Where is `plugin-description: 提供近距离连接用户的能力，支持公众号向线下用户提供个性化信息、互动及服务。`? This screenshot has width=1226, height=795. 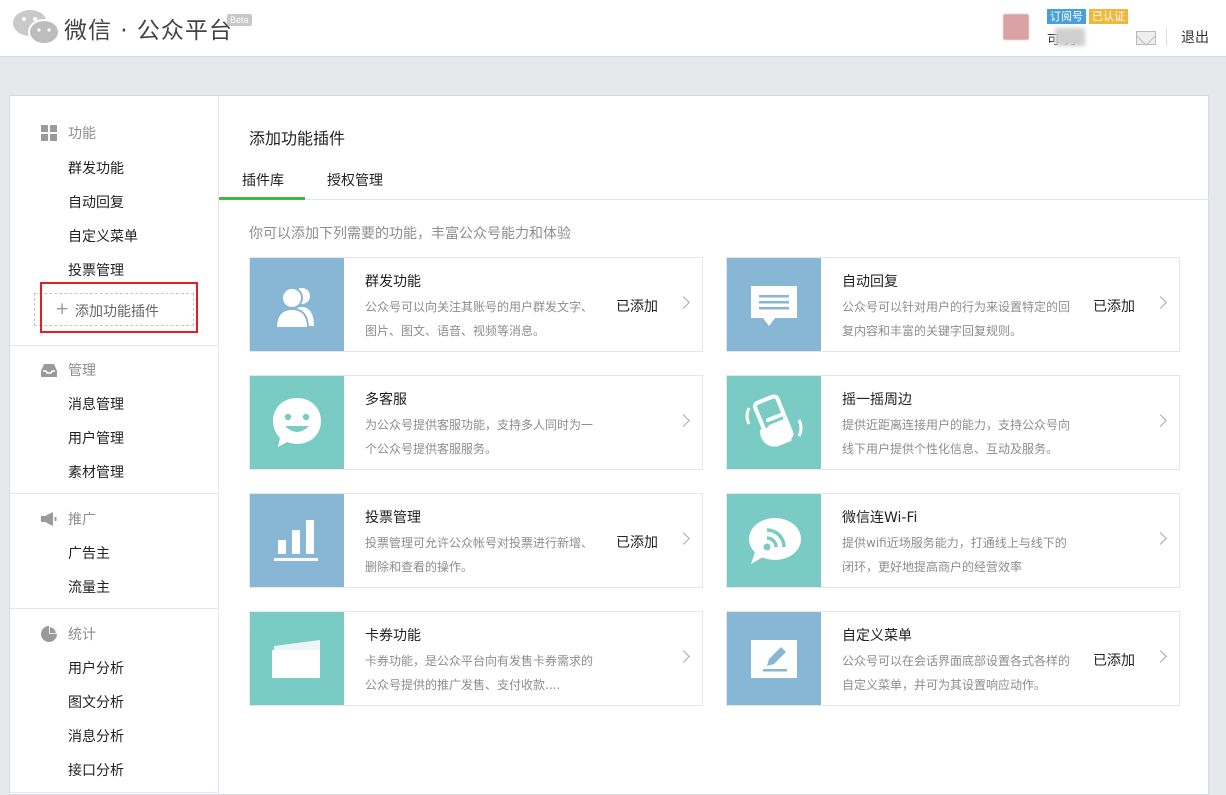
plugin-description: 提供近距离连接用户的能力，支持公众号向线下用户提供个性化信息、互动及服务。 is located at coordinates (956, 437).